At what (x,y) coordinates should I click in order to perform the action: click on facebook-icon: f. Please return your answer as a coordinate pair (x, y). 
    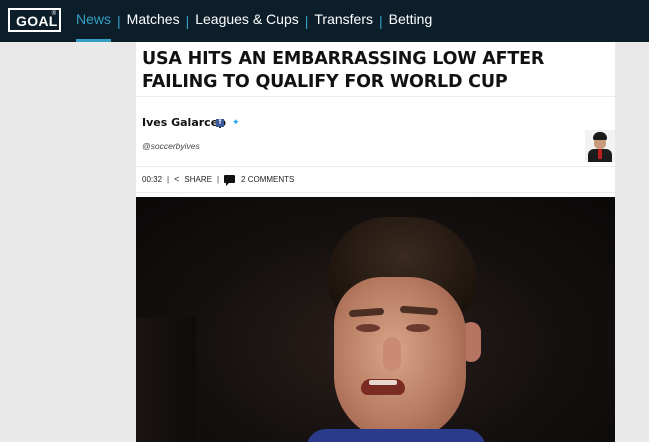
    Looking at the image, I should click on (220, 123).